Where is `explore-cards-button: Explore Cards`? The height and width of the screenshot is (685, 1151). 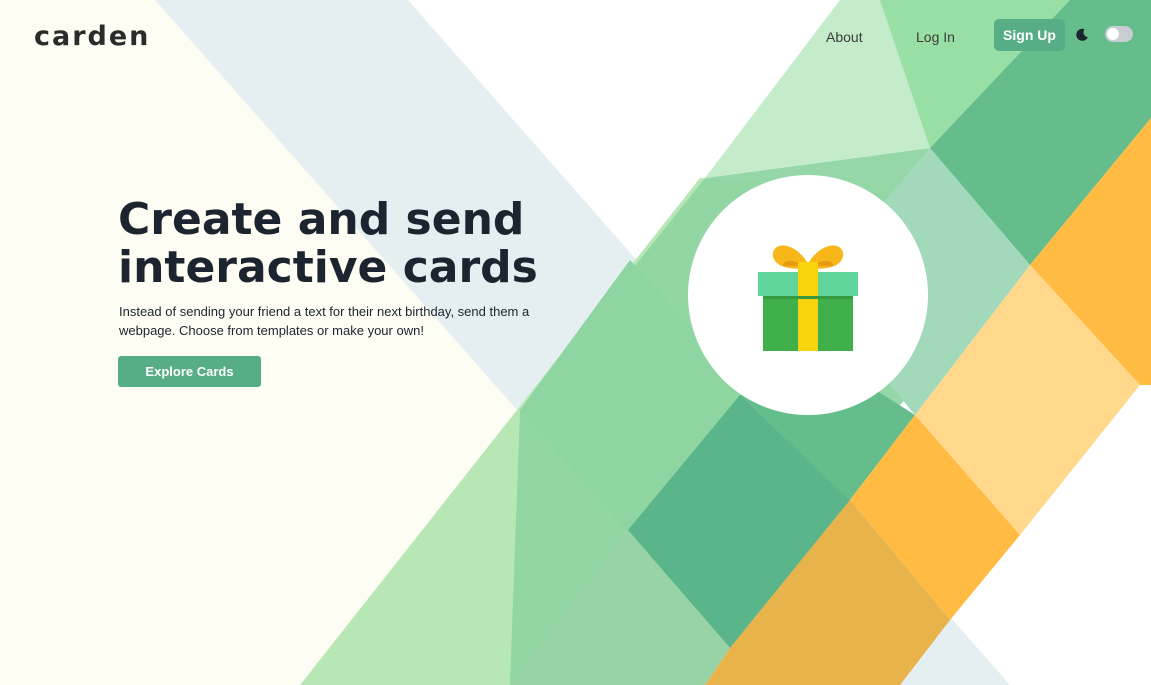
explore-cards-button: Explore Cards is located at coordinates (189, 371).